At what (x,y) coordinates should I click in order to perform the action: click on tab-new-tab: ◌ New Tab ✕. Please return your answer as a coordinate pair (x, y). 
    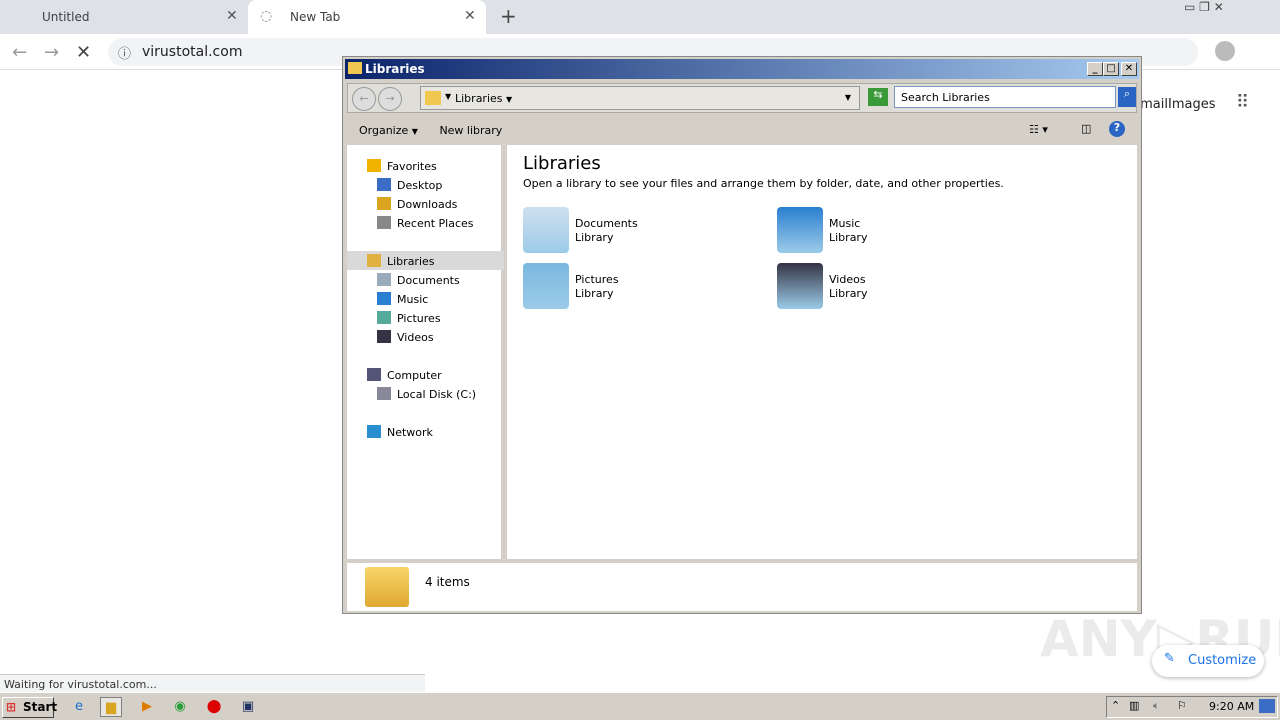
    Looking at the image, I should click on (367, 17).